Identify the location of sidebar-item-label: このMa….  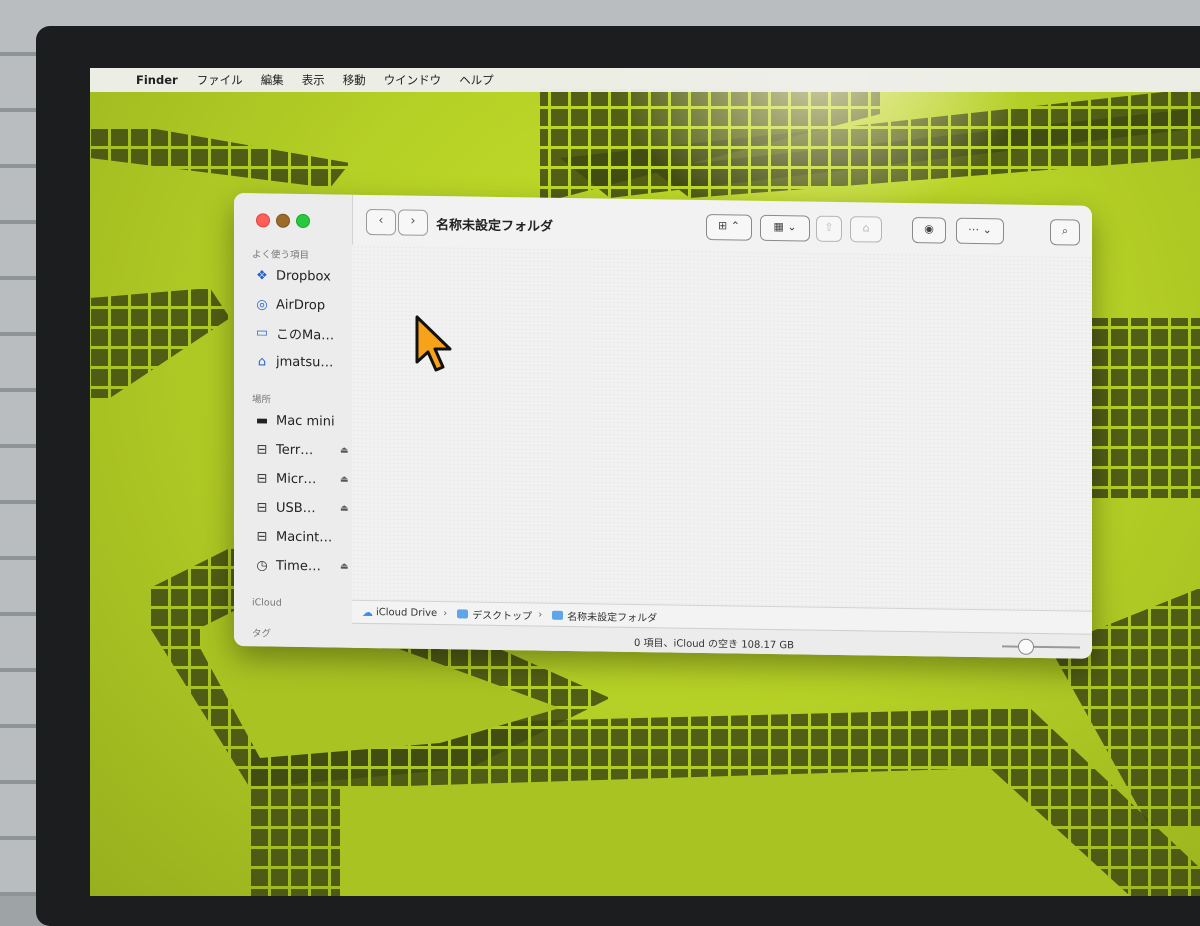
(305, 335).